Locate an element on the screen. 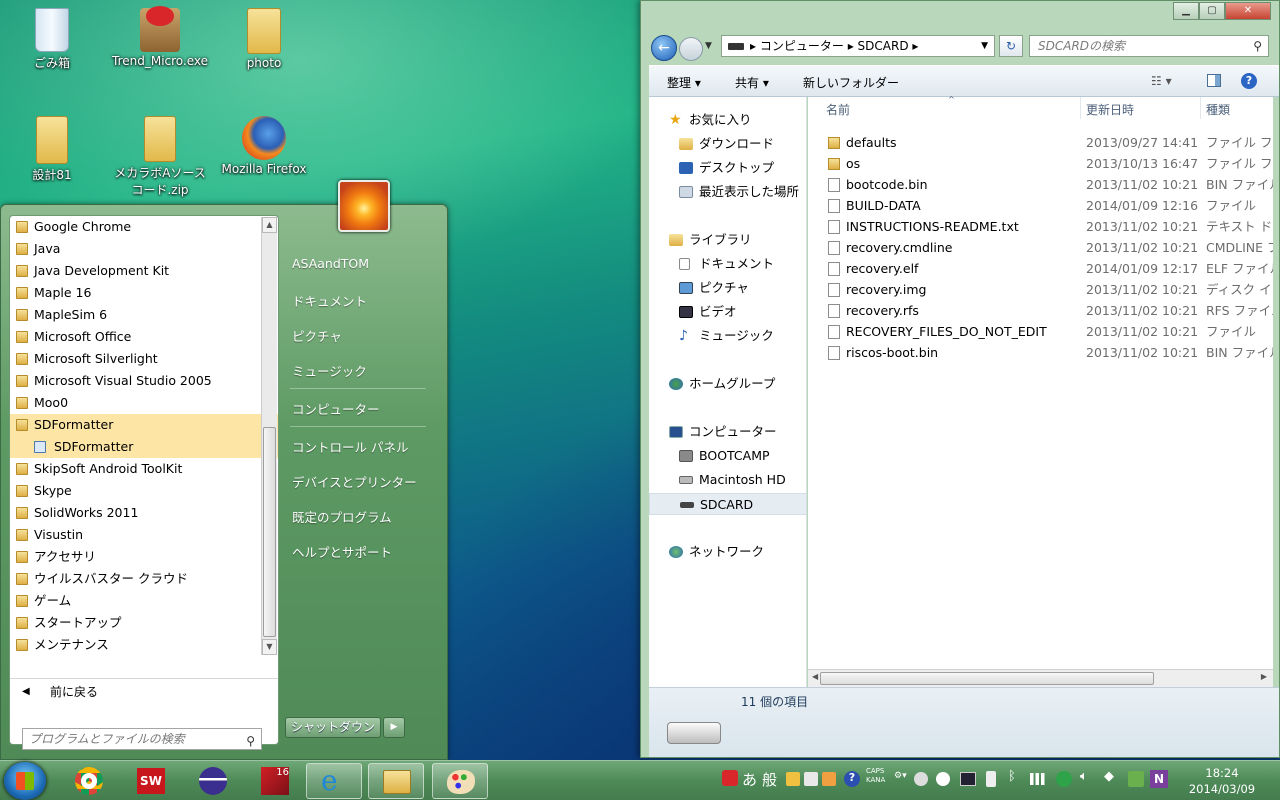 The height and width of the screenshot is (800, 1280). desktop-icon-photo: photo is located at coordinates (264, 39).